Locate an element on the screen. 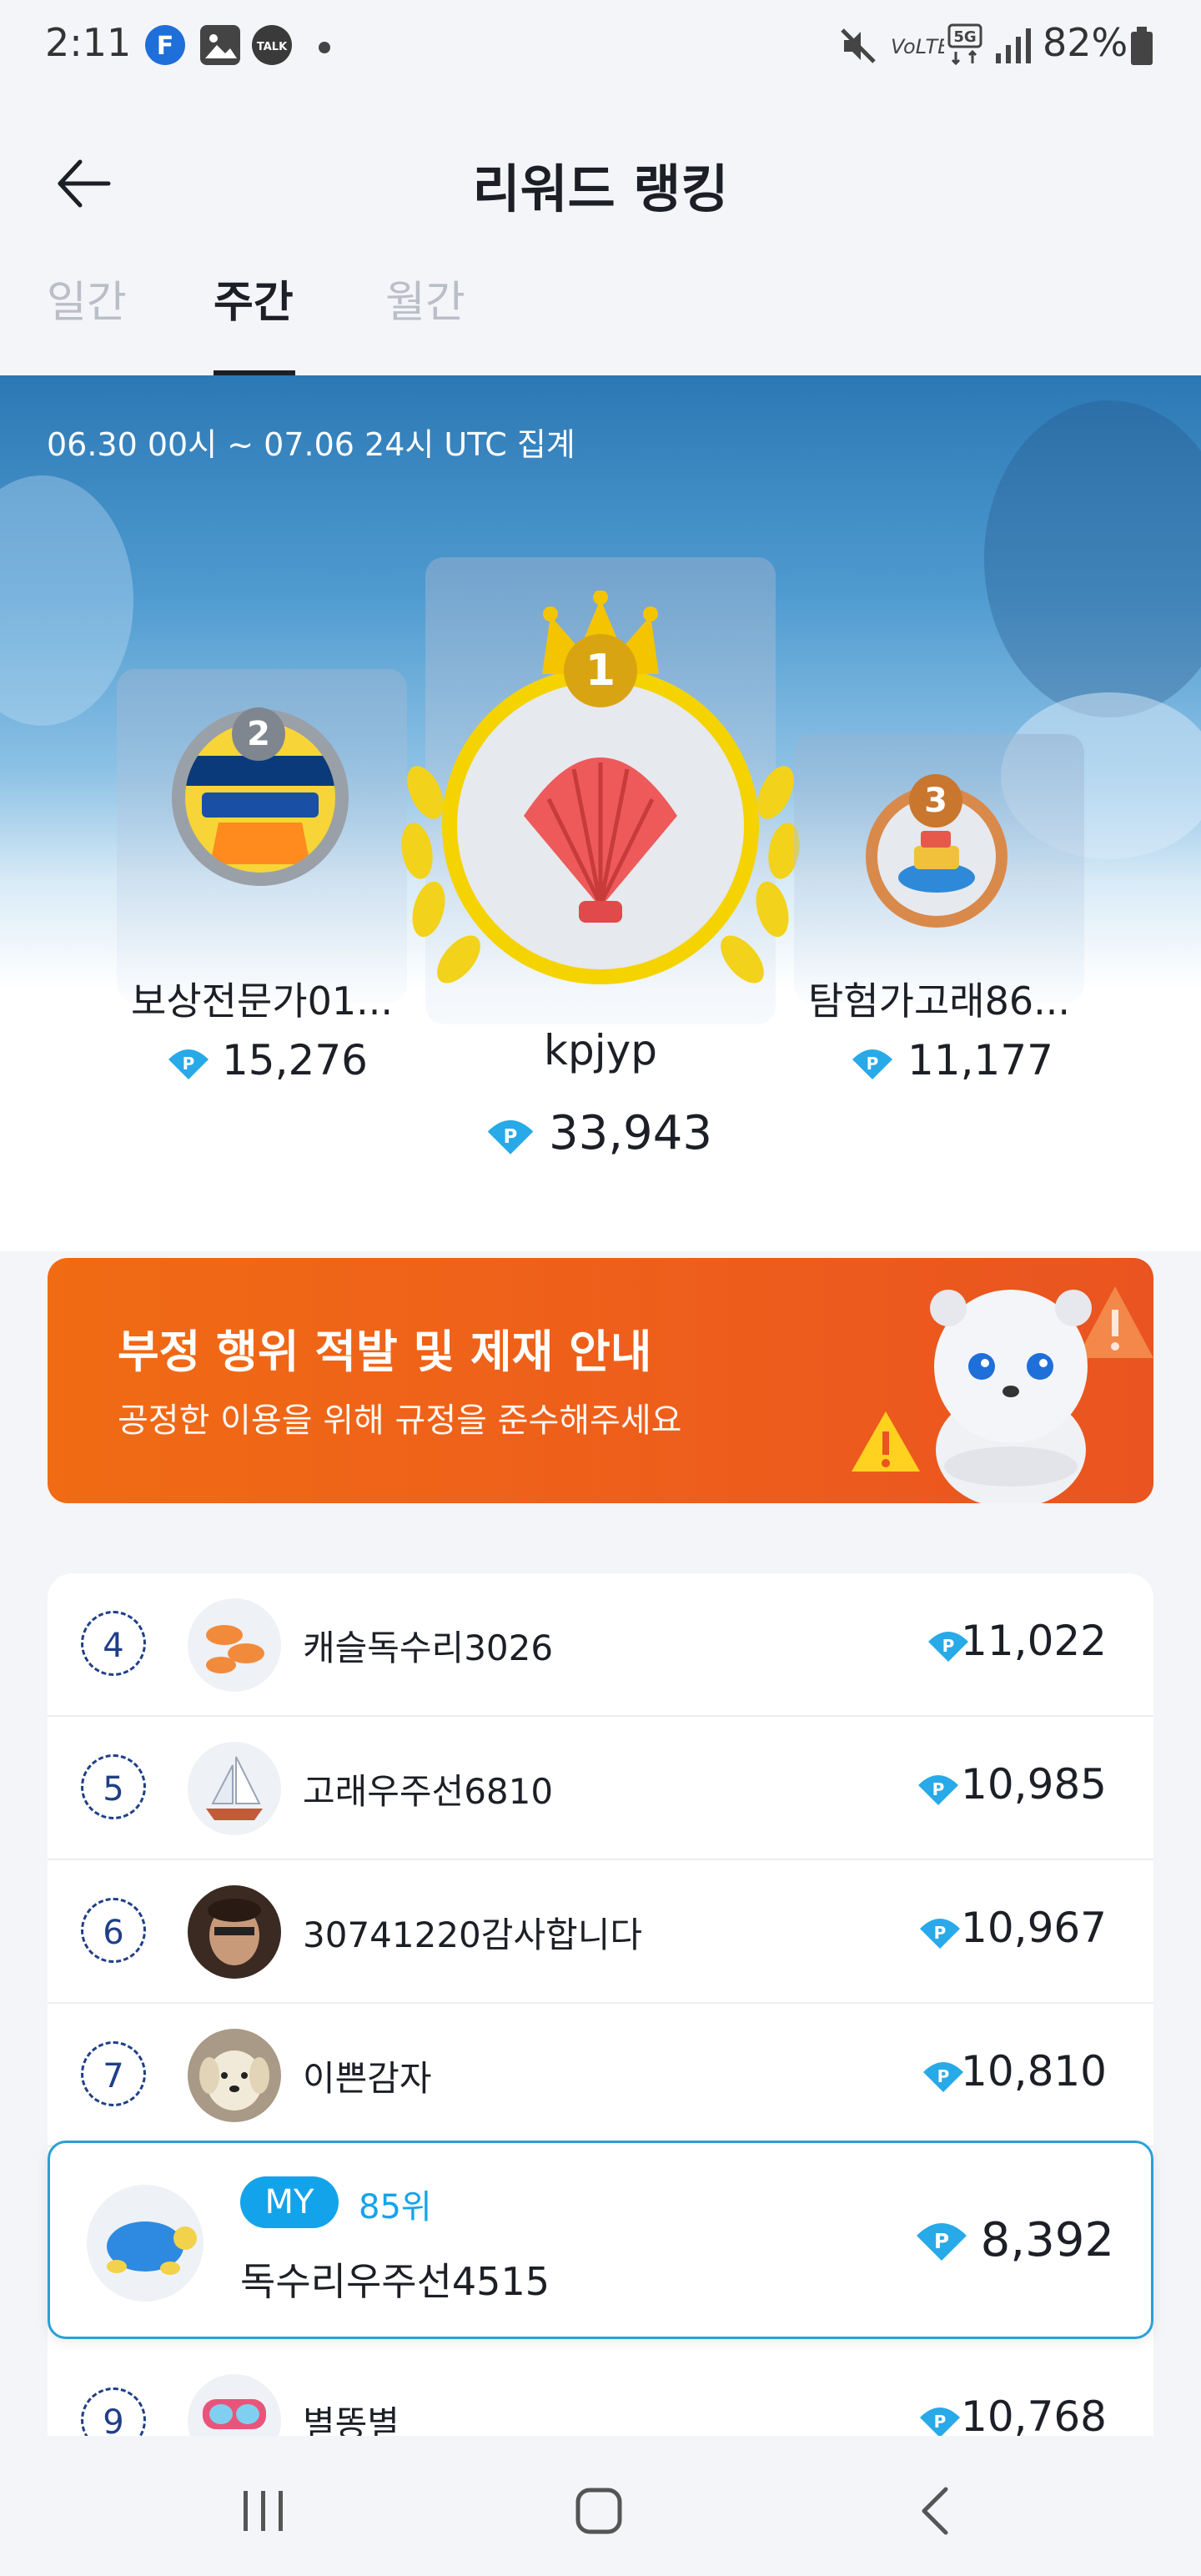 The width and height of the screenshot is (1201, 2576). status-time: 2:11 is located at coordinates (89, 42).